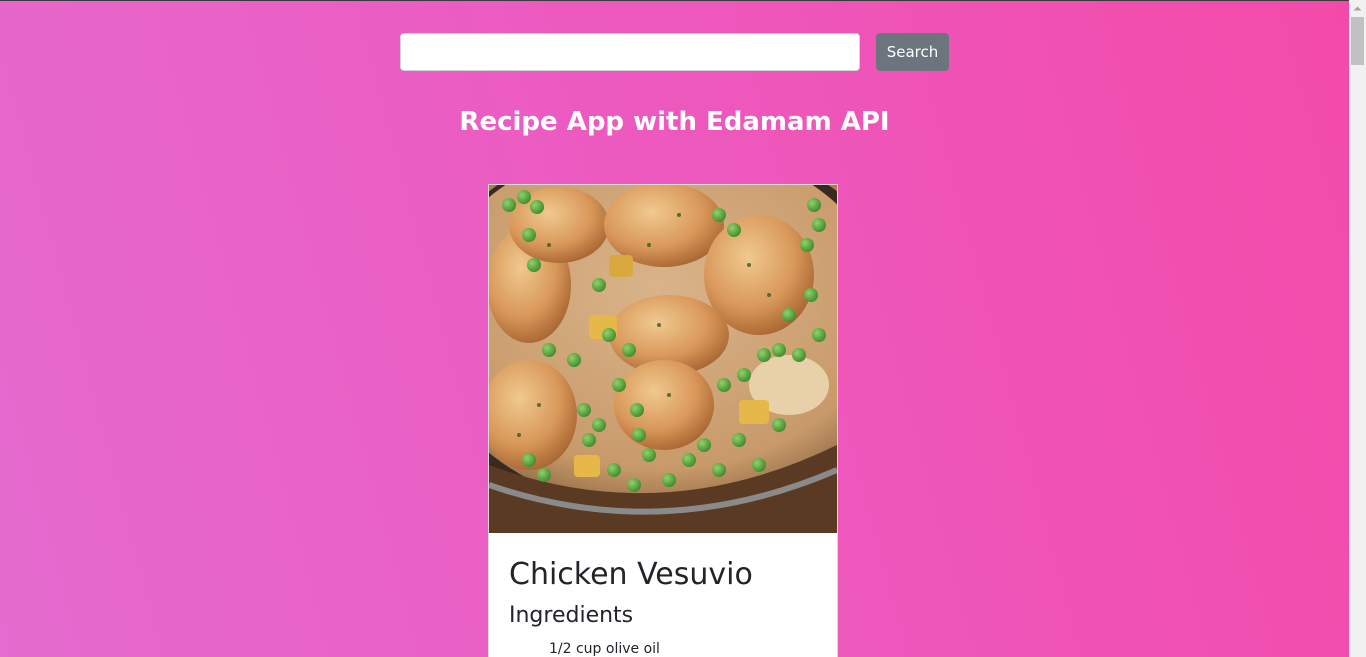  I want to click on window-top-border, so click(674, 0).